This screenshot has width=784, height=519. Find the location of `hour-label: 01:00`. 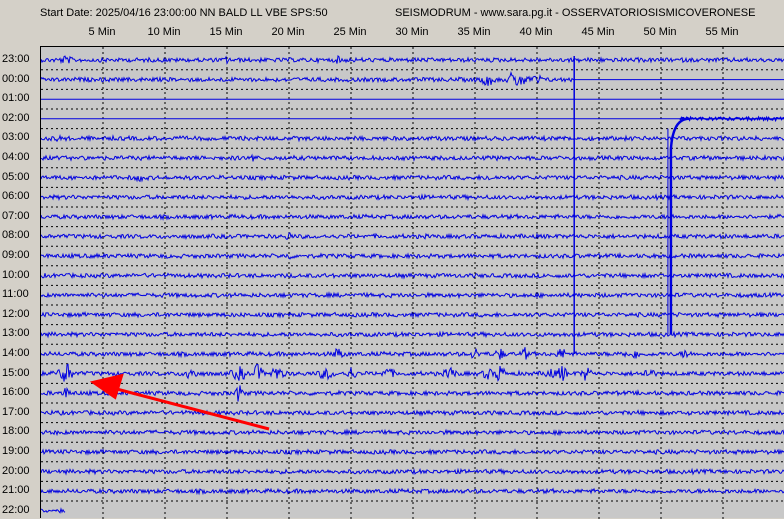

hour-label: 01:00 is located at coordinates (16, 98).